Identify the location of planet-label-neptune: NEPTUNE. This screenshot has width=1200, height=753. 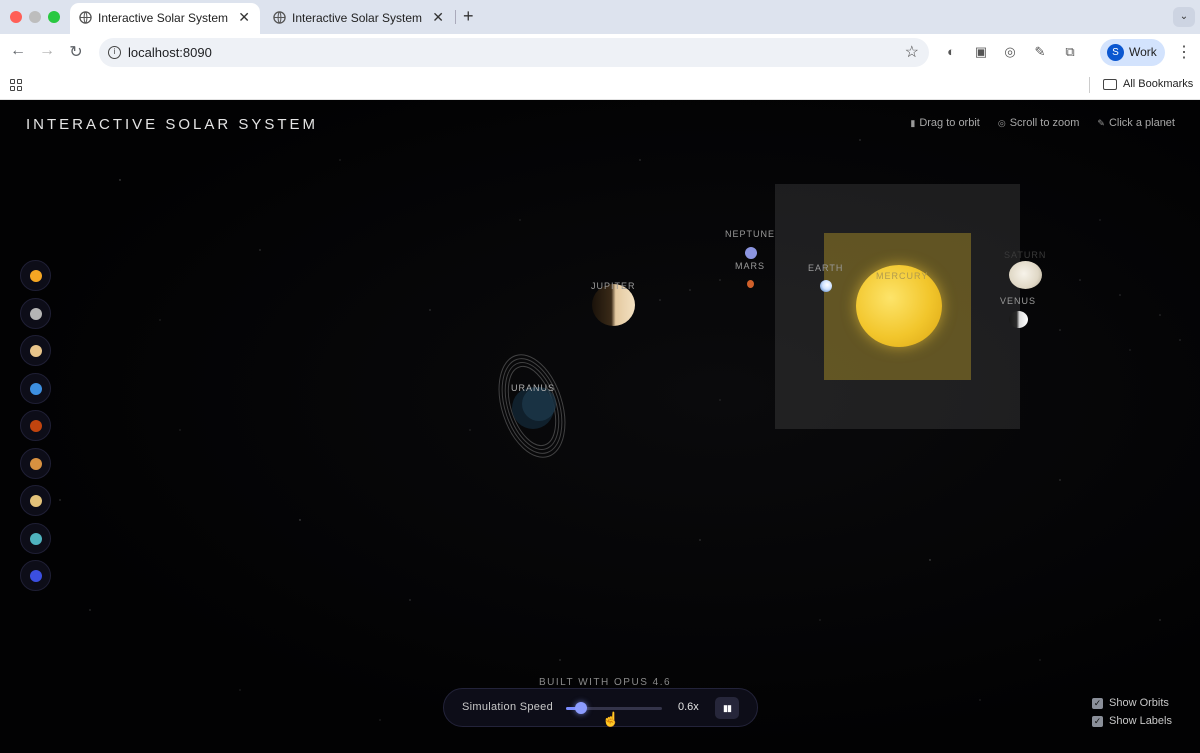
(750, 234).